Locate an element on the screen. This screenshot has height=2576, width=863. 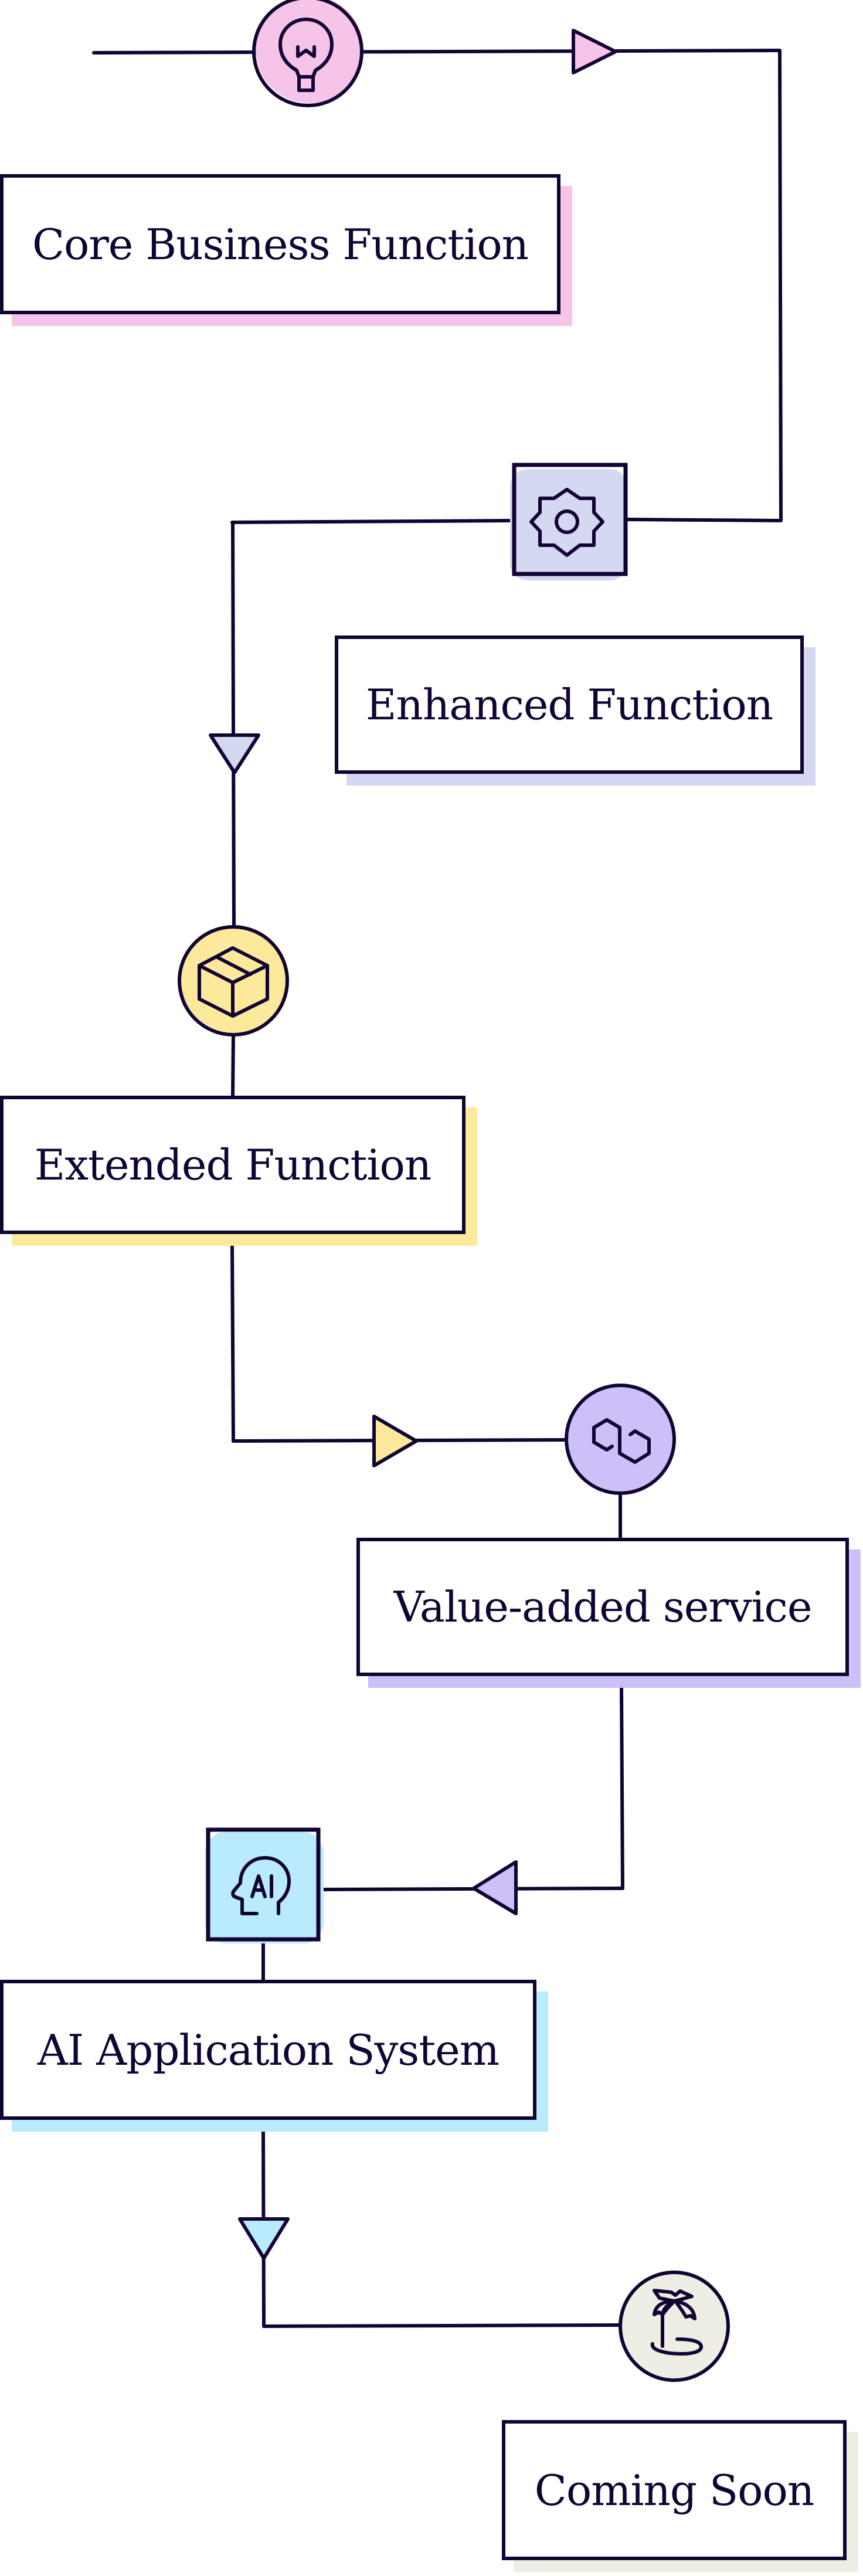
connector-enhanced-extended-top is located at coordinates (373, 521).